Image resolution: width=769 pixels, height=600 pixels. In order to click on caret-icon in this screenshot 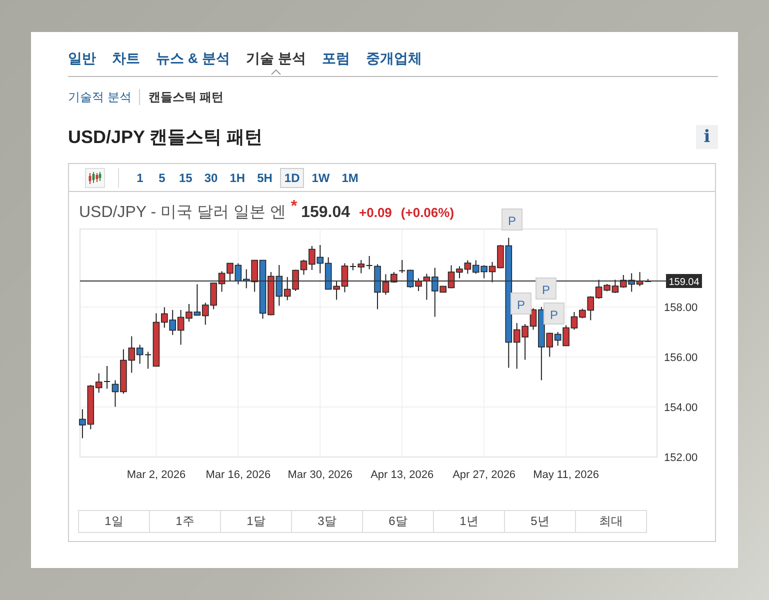, I will do `click(275, 72)`.